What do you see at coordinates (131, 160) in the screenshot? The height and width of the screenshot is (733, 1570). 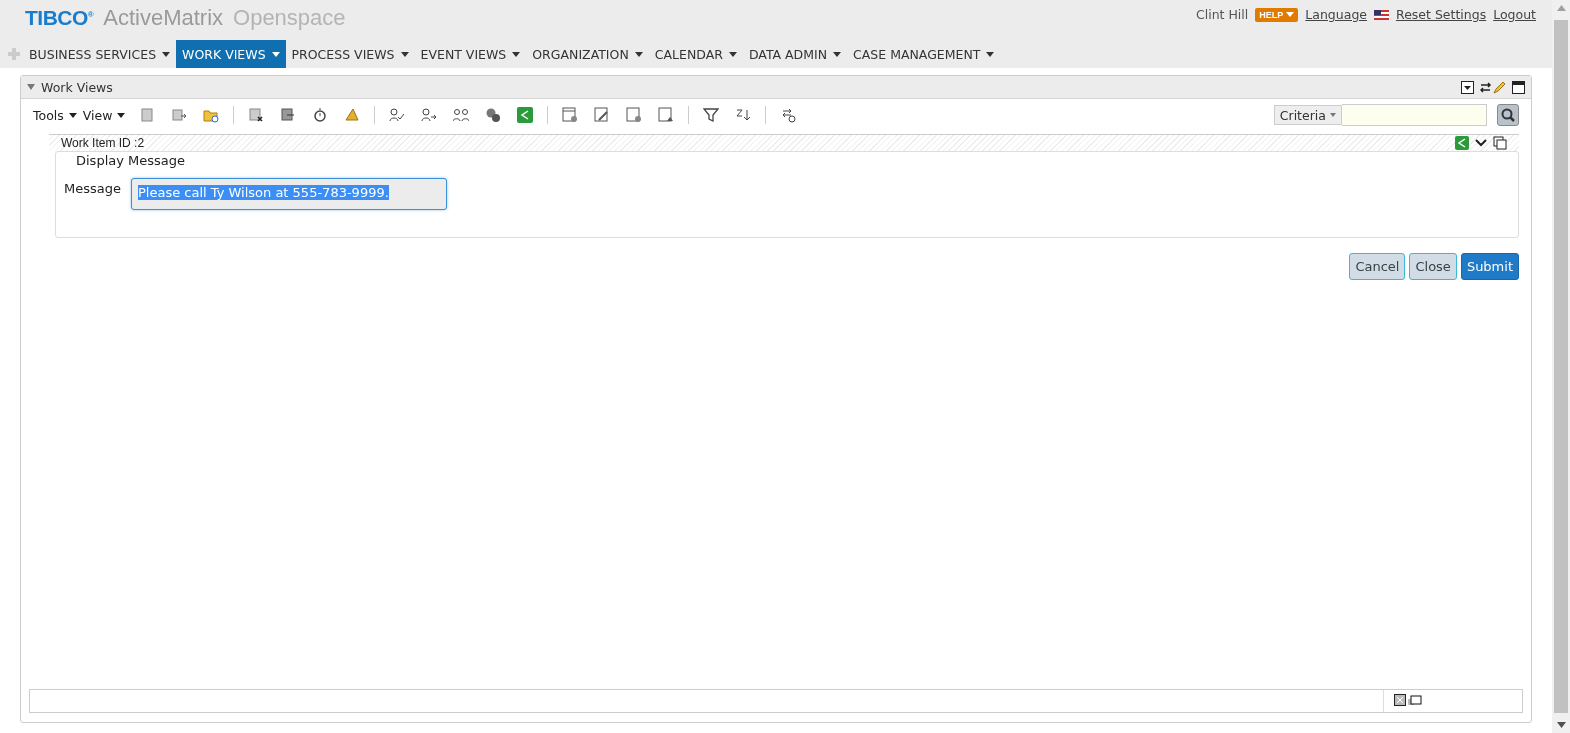 I see `form-title: Display Message` at bounding box center [131, 160].